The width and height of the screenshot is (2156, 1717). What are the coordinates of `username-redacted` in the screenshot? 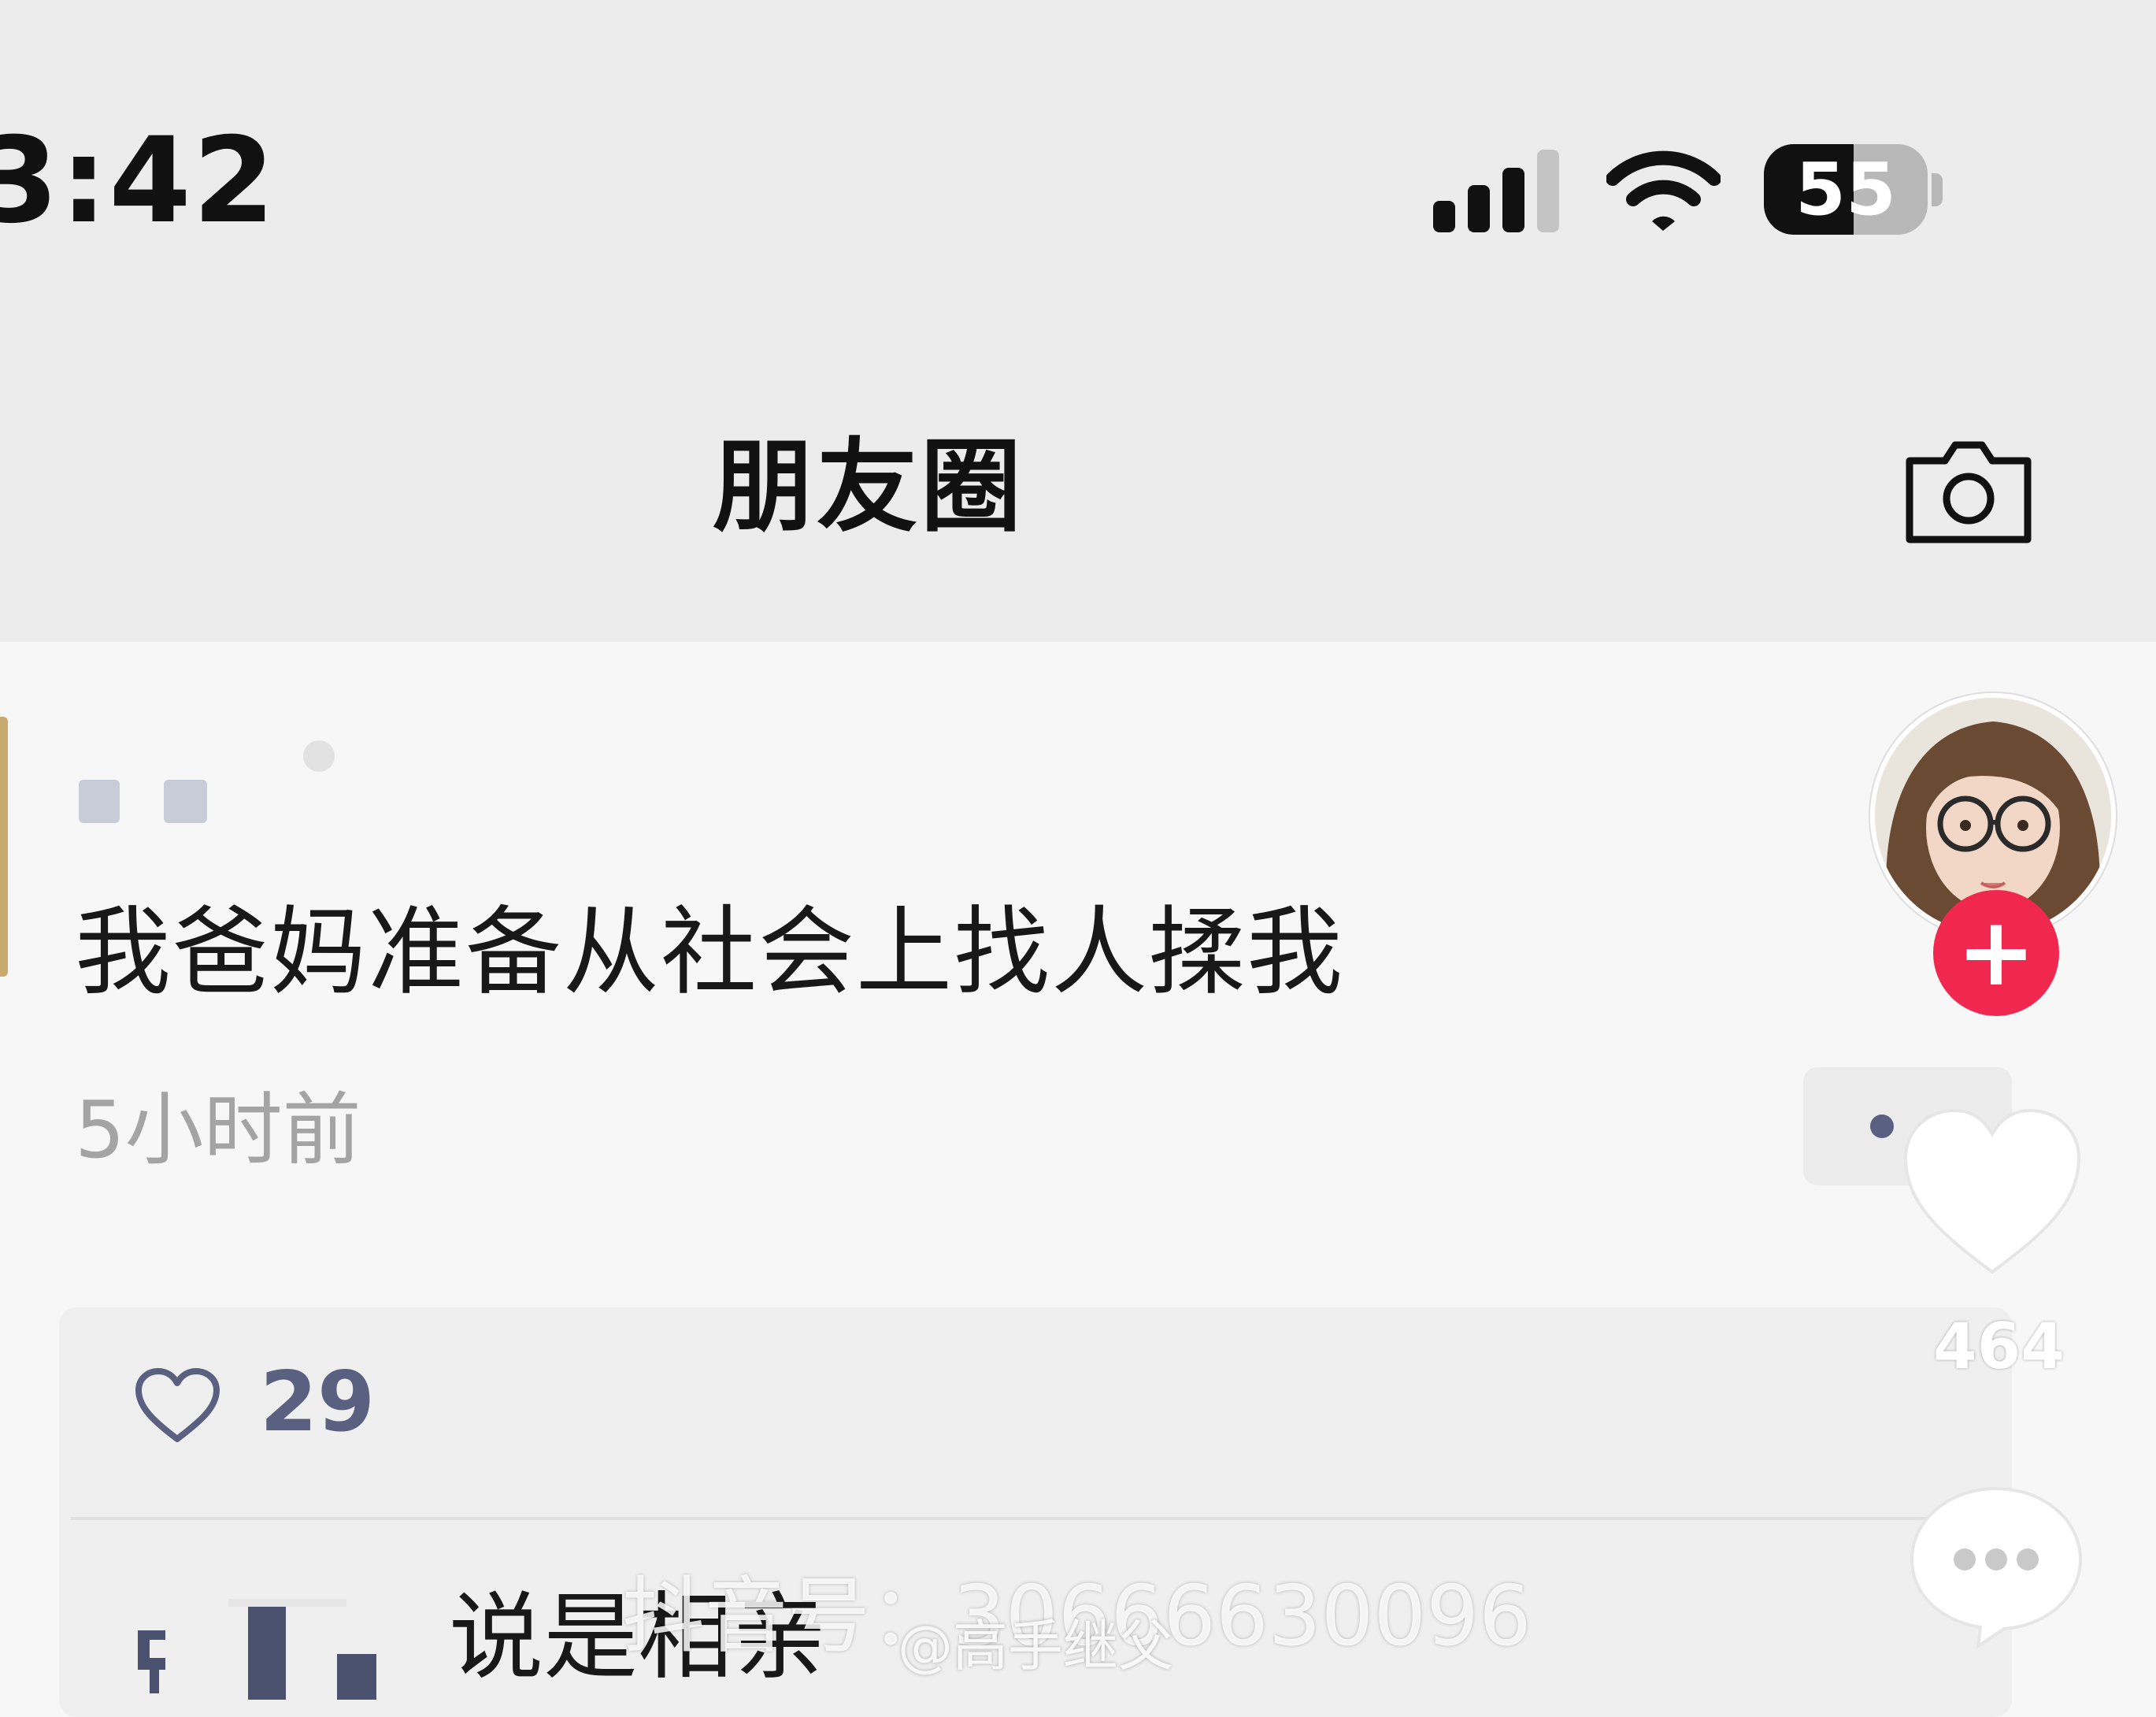 It's located at (146, 803).